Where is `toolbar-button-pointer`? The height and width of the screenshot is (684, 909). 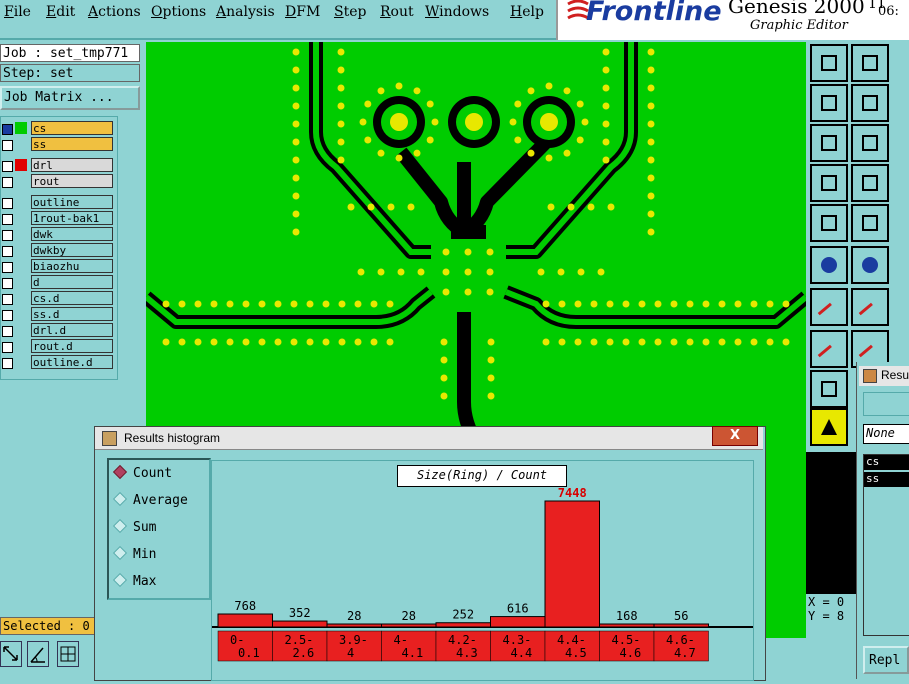 toolbar-button-pointer is located at coordinates (829, 427).